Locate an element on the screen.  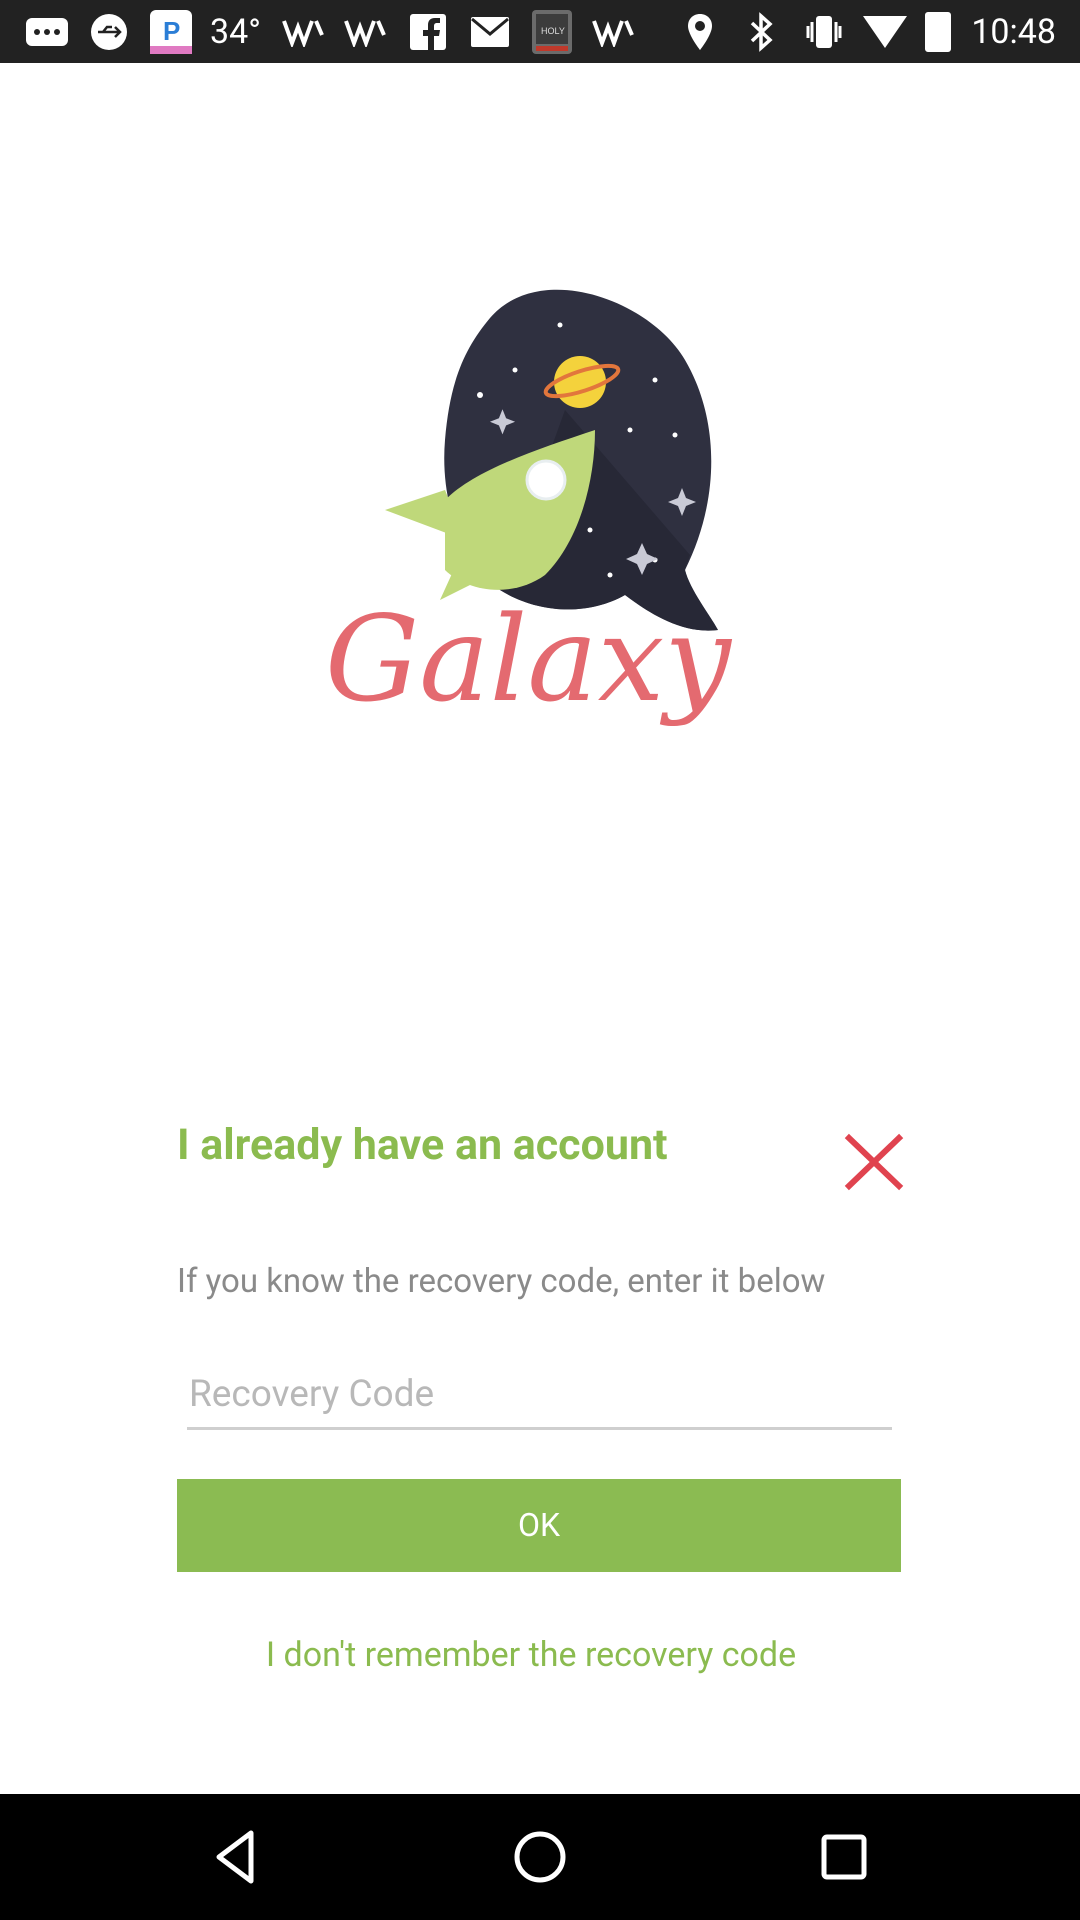
status-bar: P 34° HOLY 10:48 is located at coordinates (540, 31).